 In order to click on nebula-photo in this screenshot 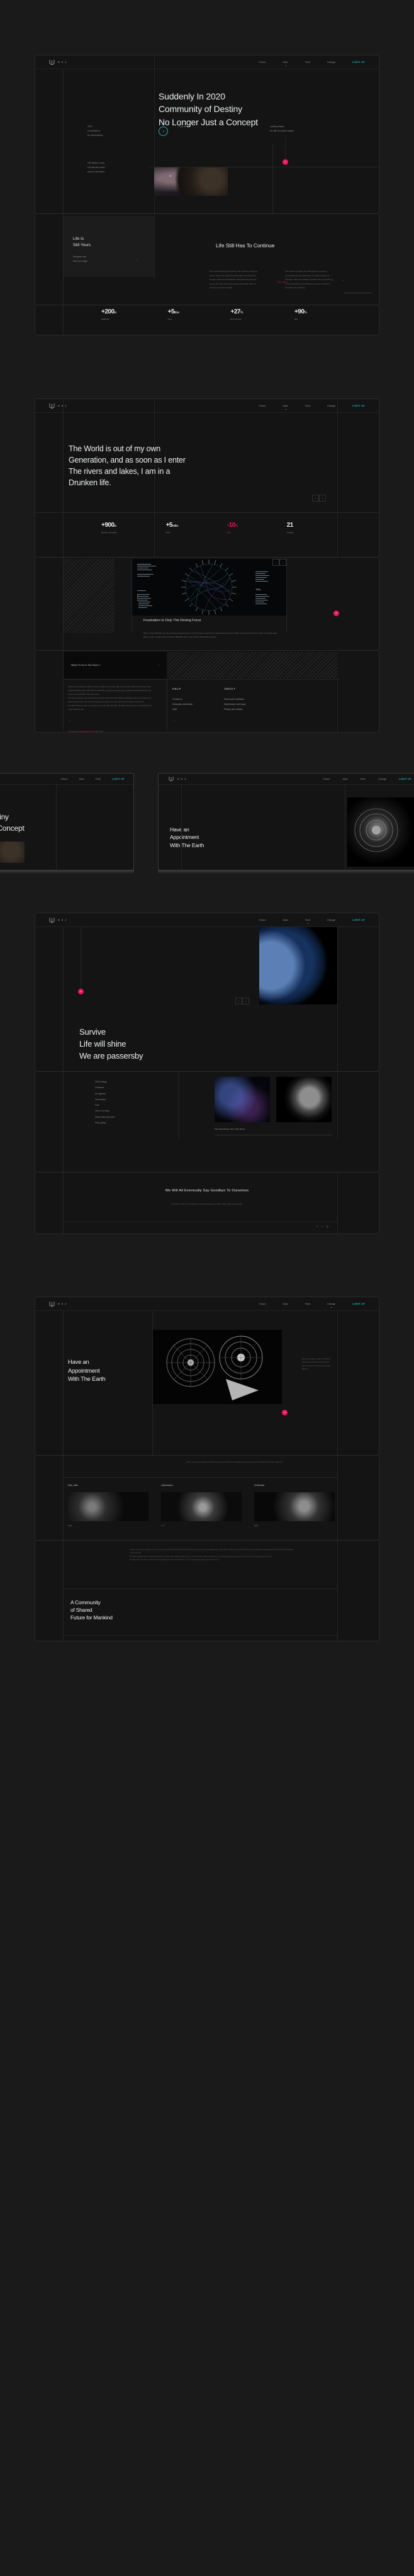, I will do `click(242, 1099)`.